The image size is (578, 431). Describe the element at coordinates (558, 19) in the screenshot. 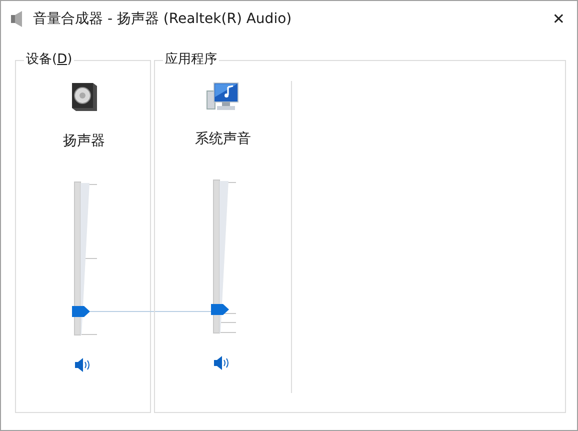

I see `close-button: ✕` at that location.